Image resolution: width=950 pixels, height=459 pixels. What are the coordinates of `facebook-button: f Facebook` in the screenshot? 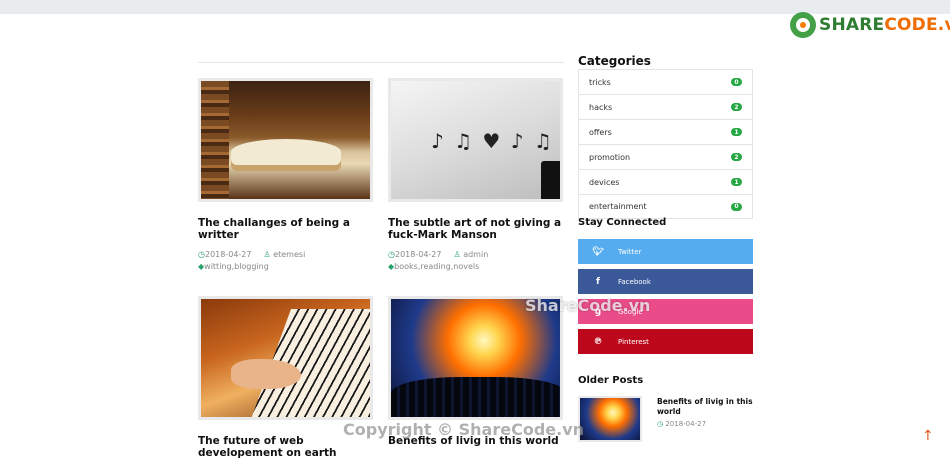 It's located at (665, 281).